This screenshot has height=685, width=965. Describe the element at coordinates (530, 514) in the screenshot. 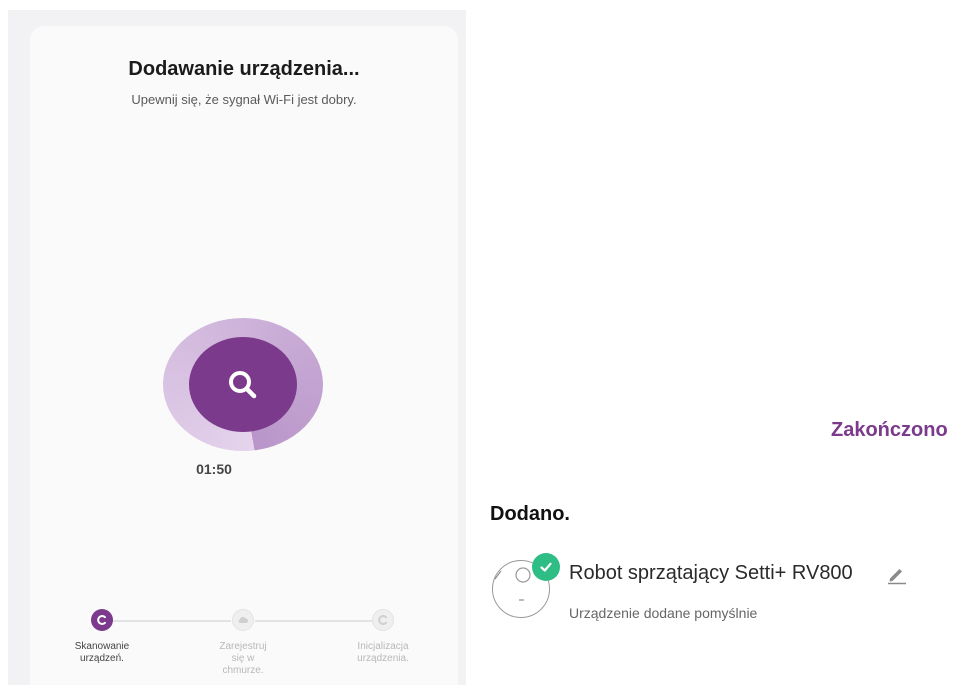

I see `added-title: Dodano.` at that location.